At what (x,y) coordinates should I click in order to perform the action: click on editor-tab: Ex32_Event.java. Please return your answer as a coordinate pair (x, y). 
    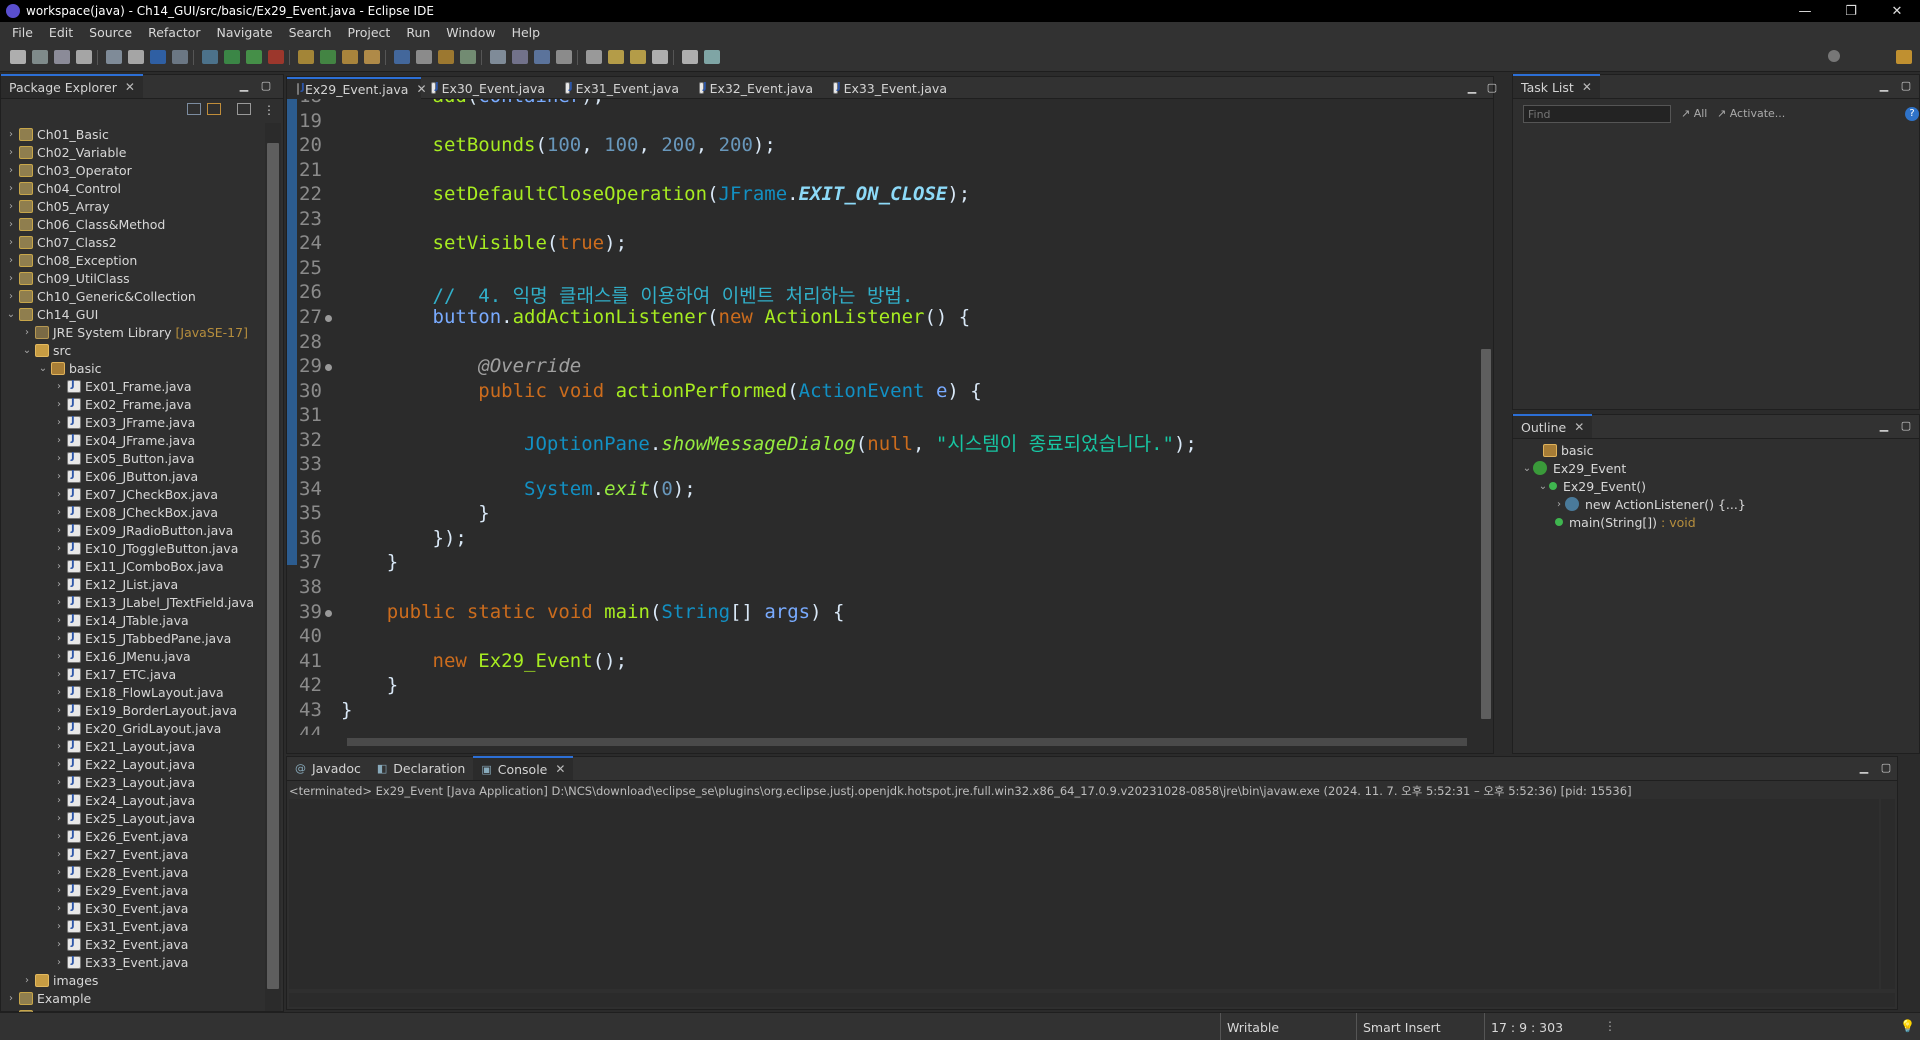
    Looking at the image, I should click on (756, 88).